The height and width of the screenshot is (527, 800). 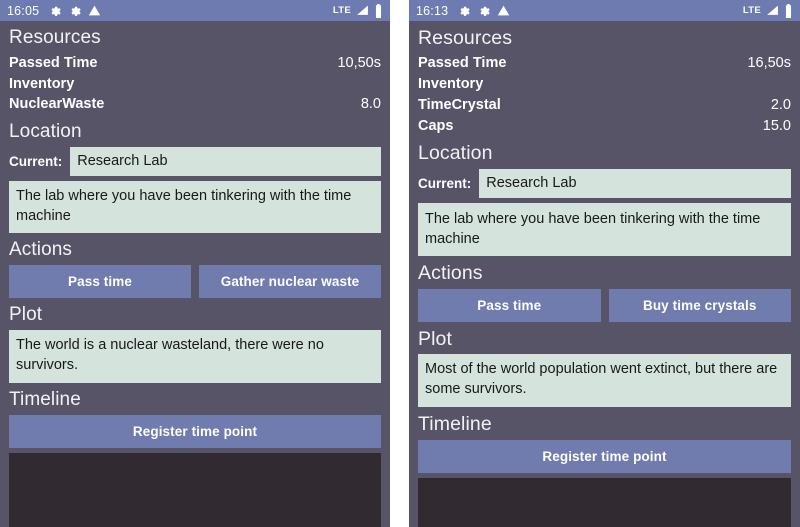 I want to click on actions-button-row: Pass time Buy time crystals, so click(x=604, y=305).